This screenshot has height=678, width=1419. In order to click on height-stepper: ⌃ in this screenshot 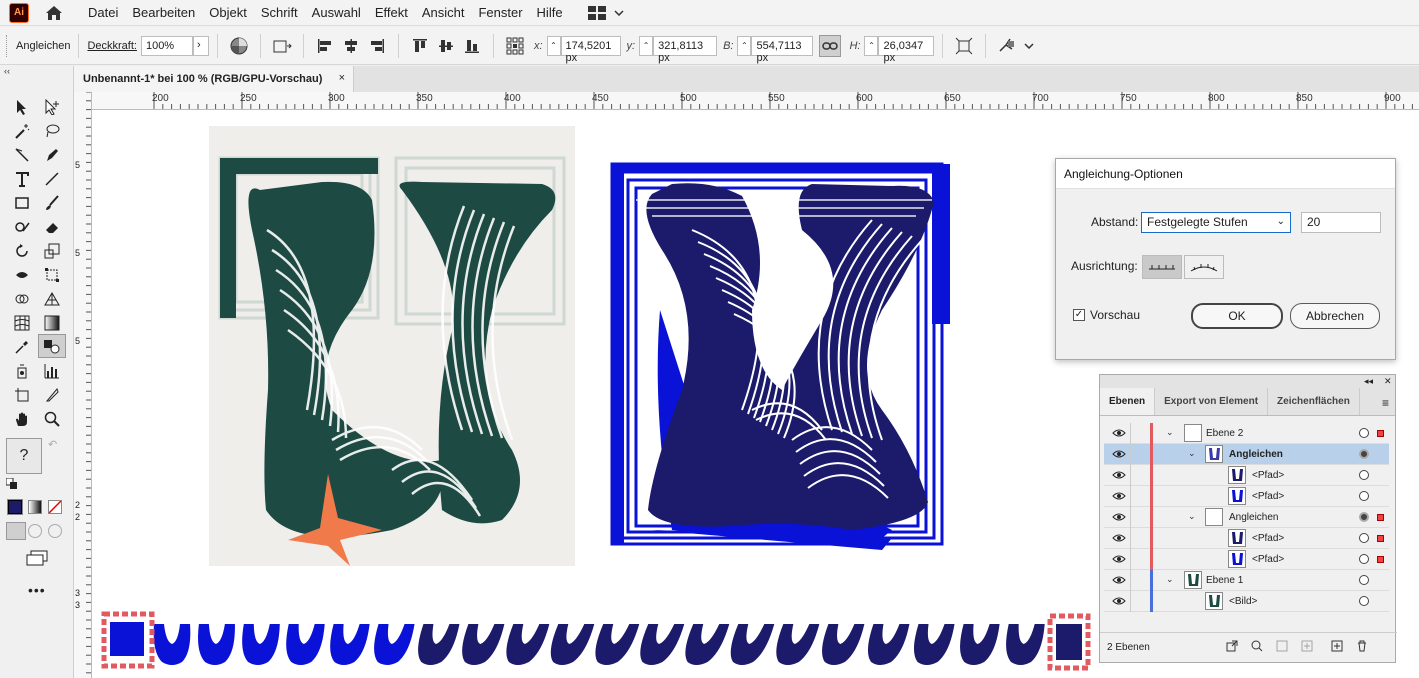, I will do `click(871, 45)`.